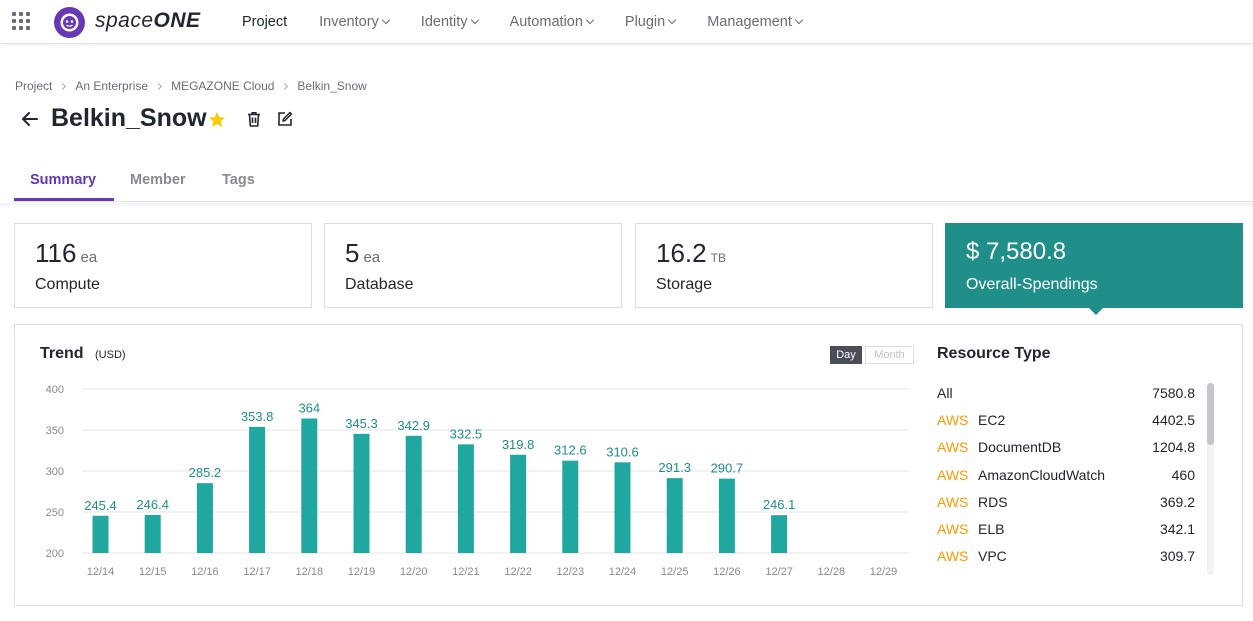  Describe the element at coordinates (691, 253) in the screenshot. I see `storage-amount: 16.2 TB` at that location.